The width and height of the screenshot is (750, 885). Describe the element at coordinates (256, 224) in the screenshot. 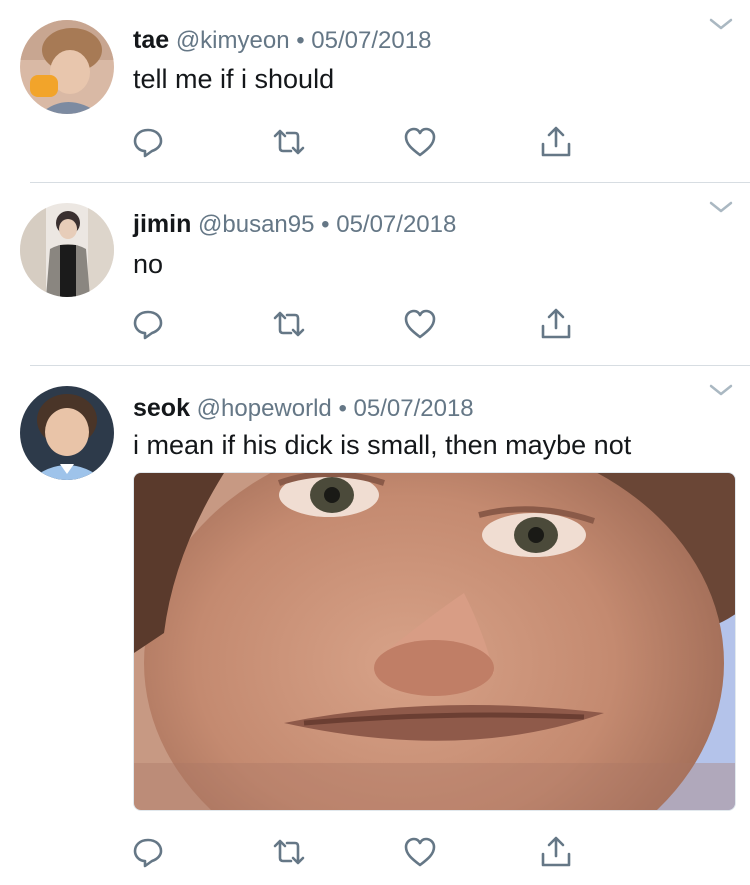

I see `handle: @busan95` at that location.